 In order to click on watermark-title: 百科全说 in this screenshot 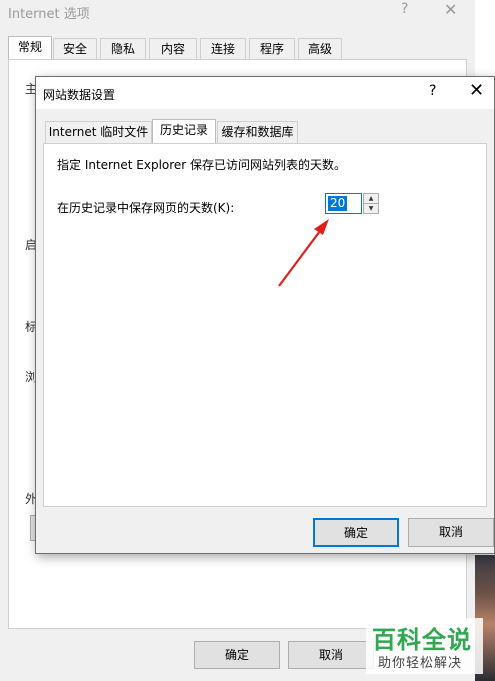, I will do `click(422, 640)`.